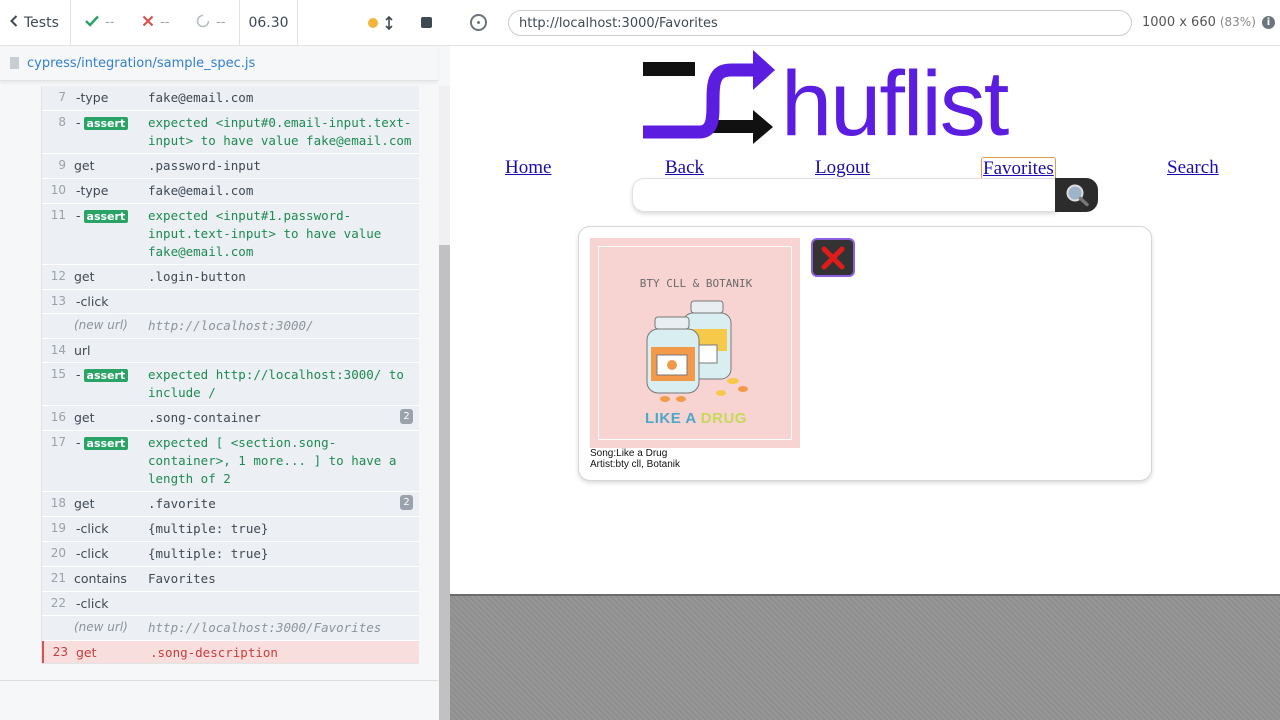 The image size is (1280, 720). Describe the element at coordinates (1193, 168) in the screenshot. I see `nav-search-link: Search` at that location.